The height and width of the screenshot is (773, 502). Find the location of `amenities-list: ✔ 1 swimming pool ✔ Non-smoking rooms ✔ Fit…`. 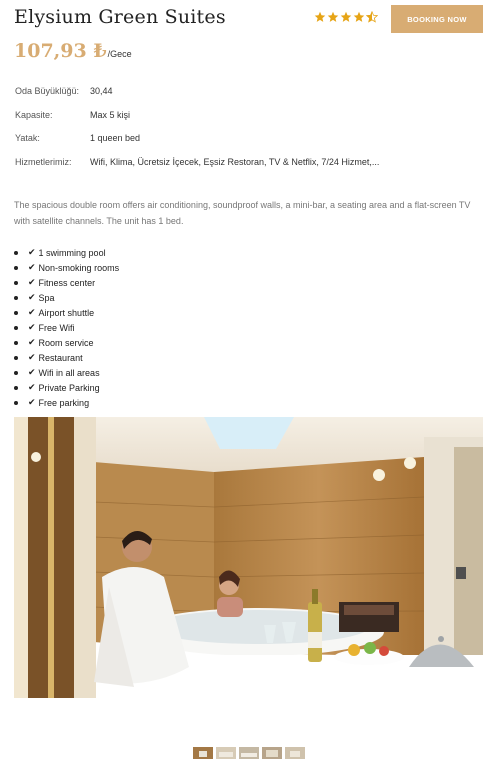

amenities-list: ✔ 1 swimming pool ✔ Non-smoking rooms ✔ Fit… is located at coordinates (66, 327).